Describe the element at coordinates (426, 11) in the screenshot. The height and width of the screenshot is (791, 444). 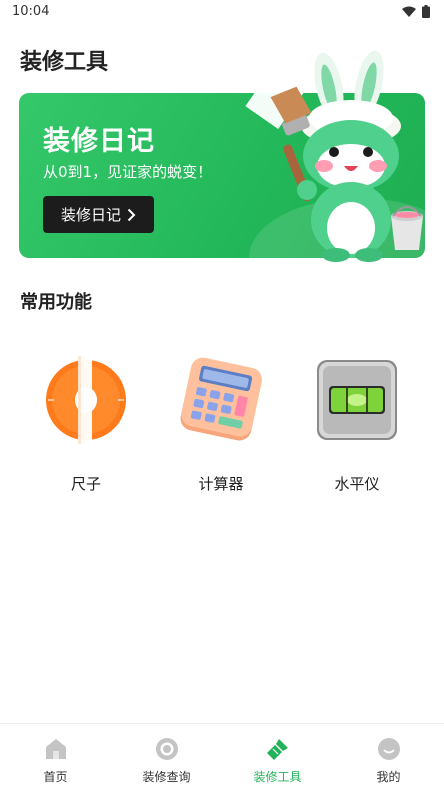
I see `battery-icon` at that location.